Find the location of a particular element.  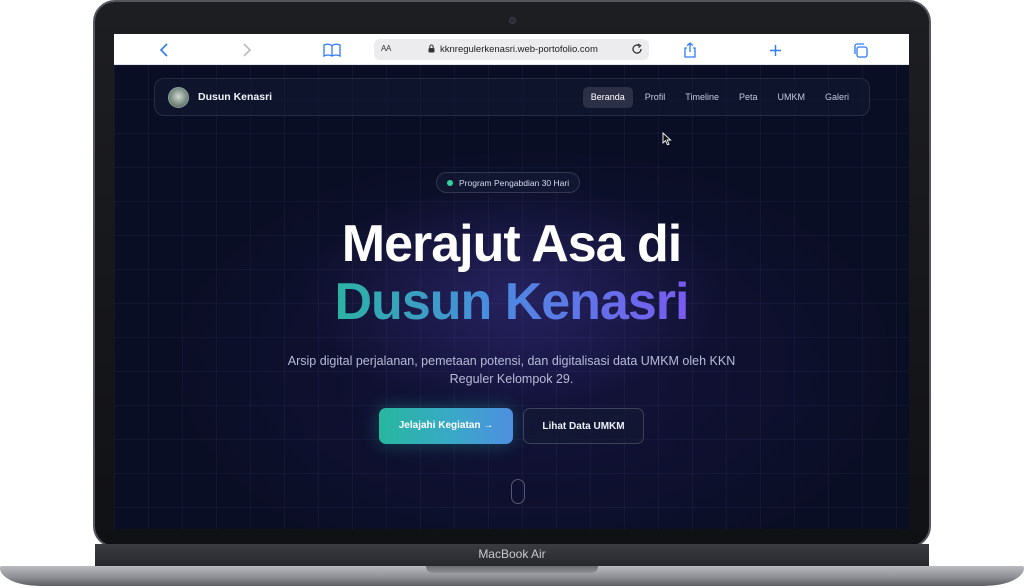

nav-link-peta: Peta is located at coordinates (748, 97).